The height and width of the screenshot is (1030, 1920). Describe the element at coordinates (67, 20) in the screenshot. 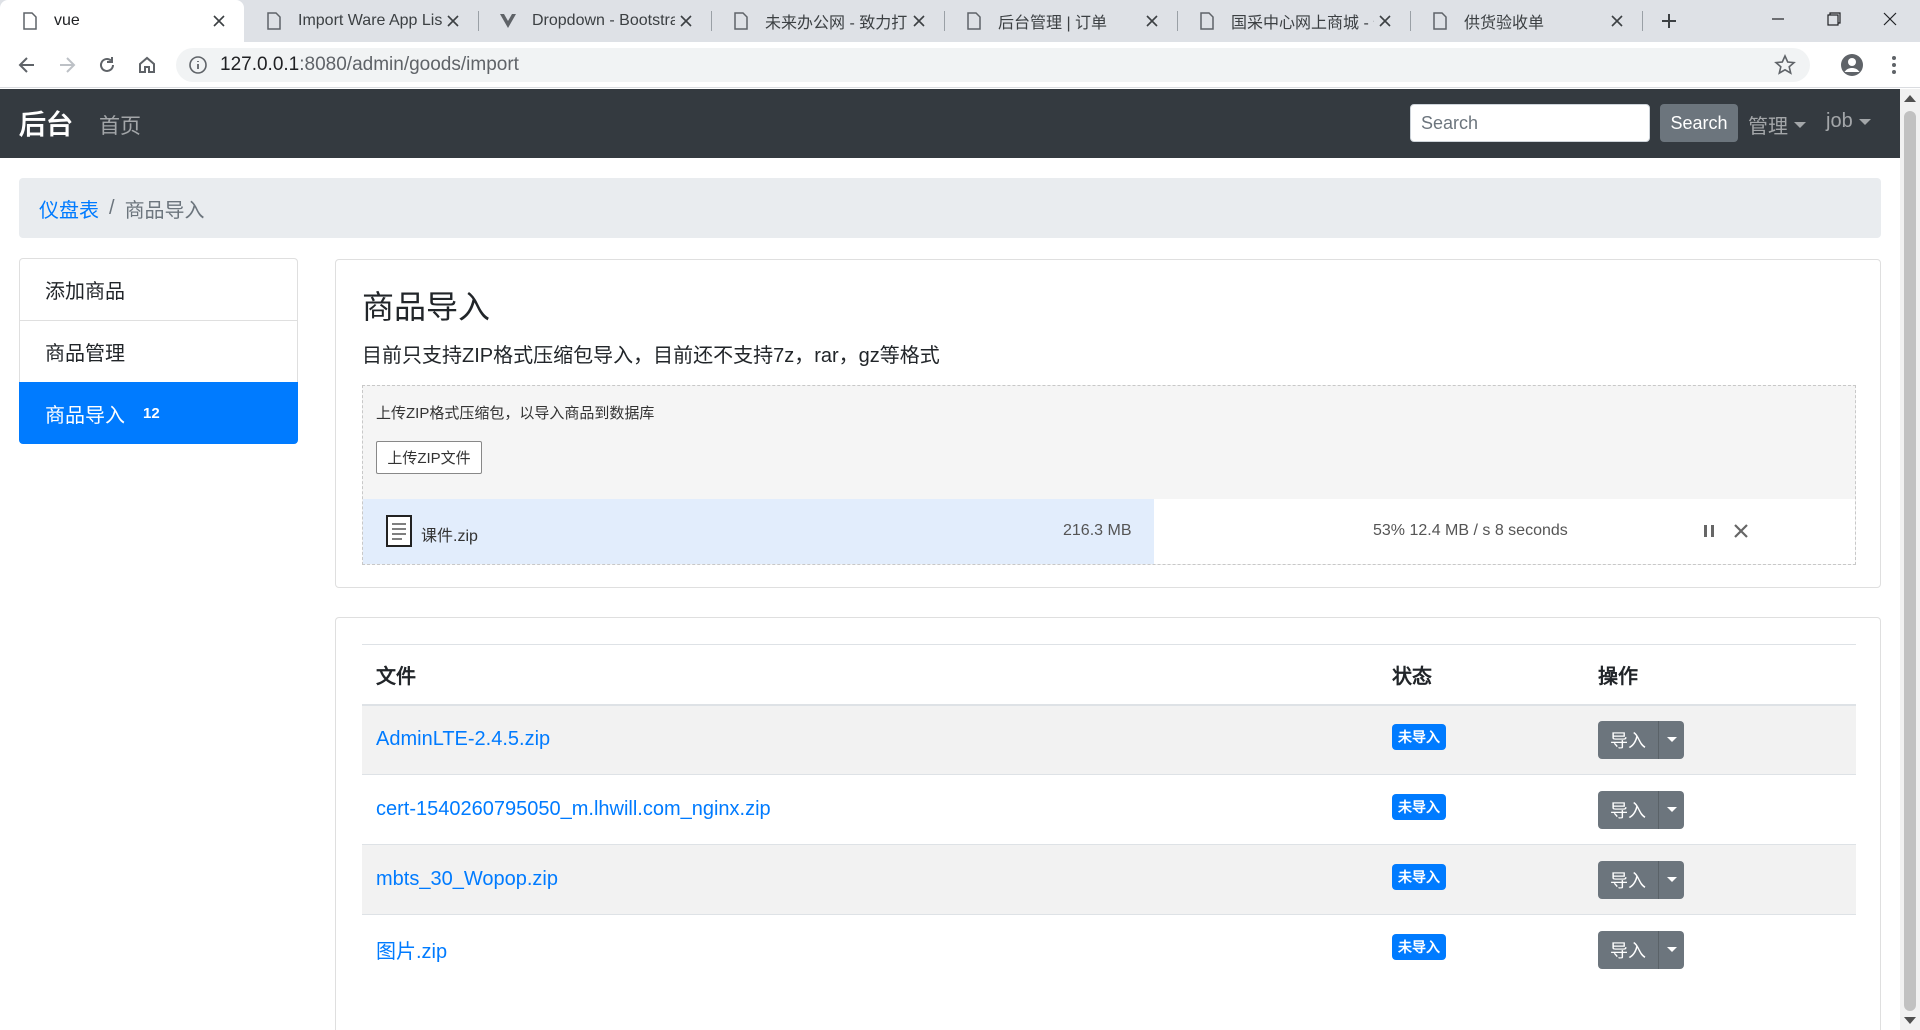

I see `tab-title: vue` at that location.